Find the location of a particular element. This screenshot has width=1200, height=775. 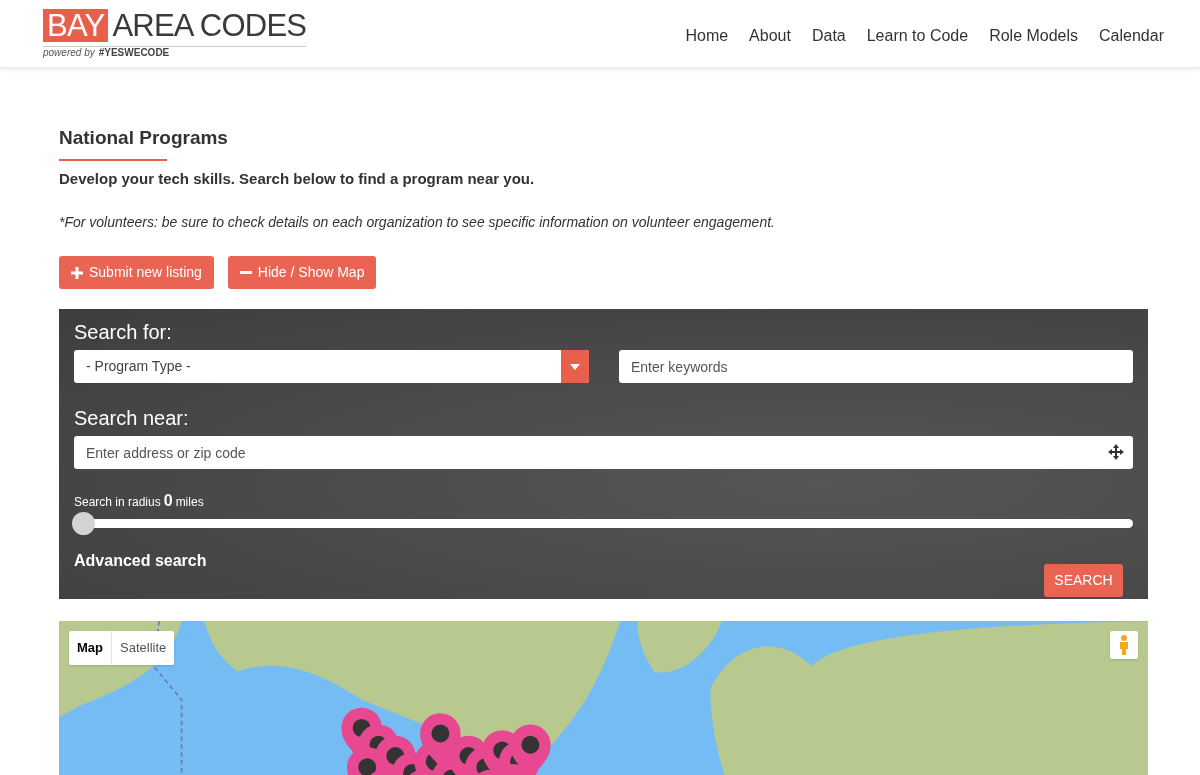

page-title: National Programs is located at coordinates (143, 138).